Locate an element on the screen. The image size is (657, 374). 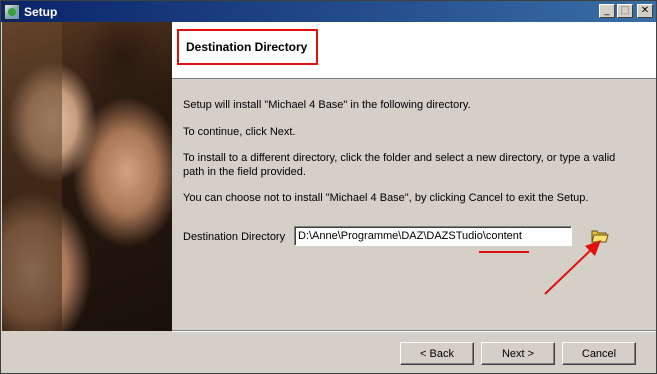
back-button: < Back is located at coordinates (437, 353).